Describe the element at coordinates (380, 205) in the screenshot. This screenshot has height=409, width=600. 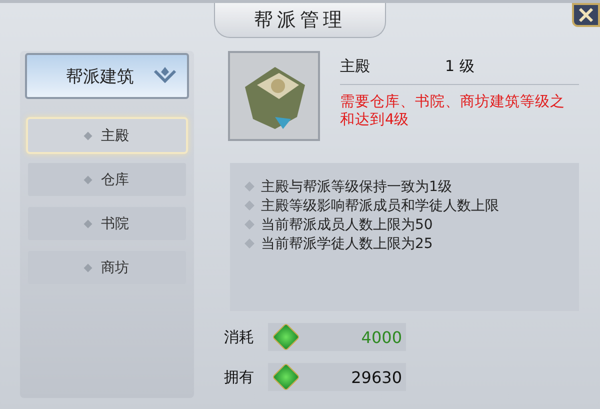
I see `effect-text: 主殿等级影响帮派成员和学徒人数上限` at that location.